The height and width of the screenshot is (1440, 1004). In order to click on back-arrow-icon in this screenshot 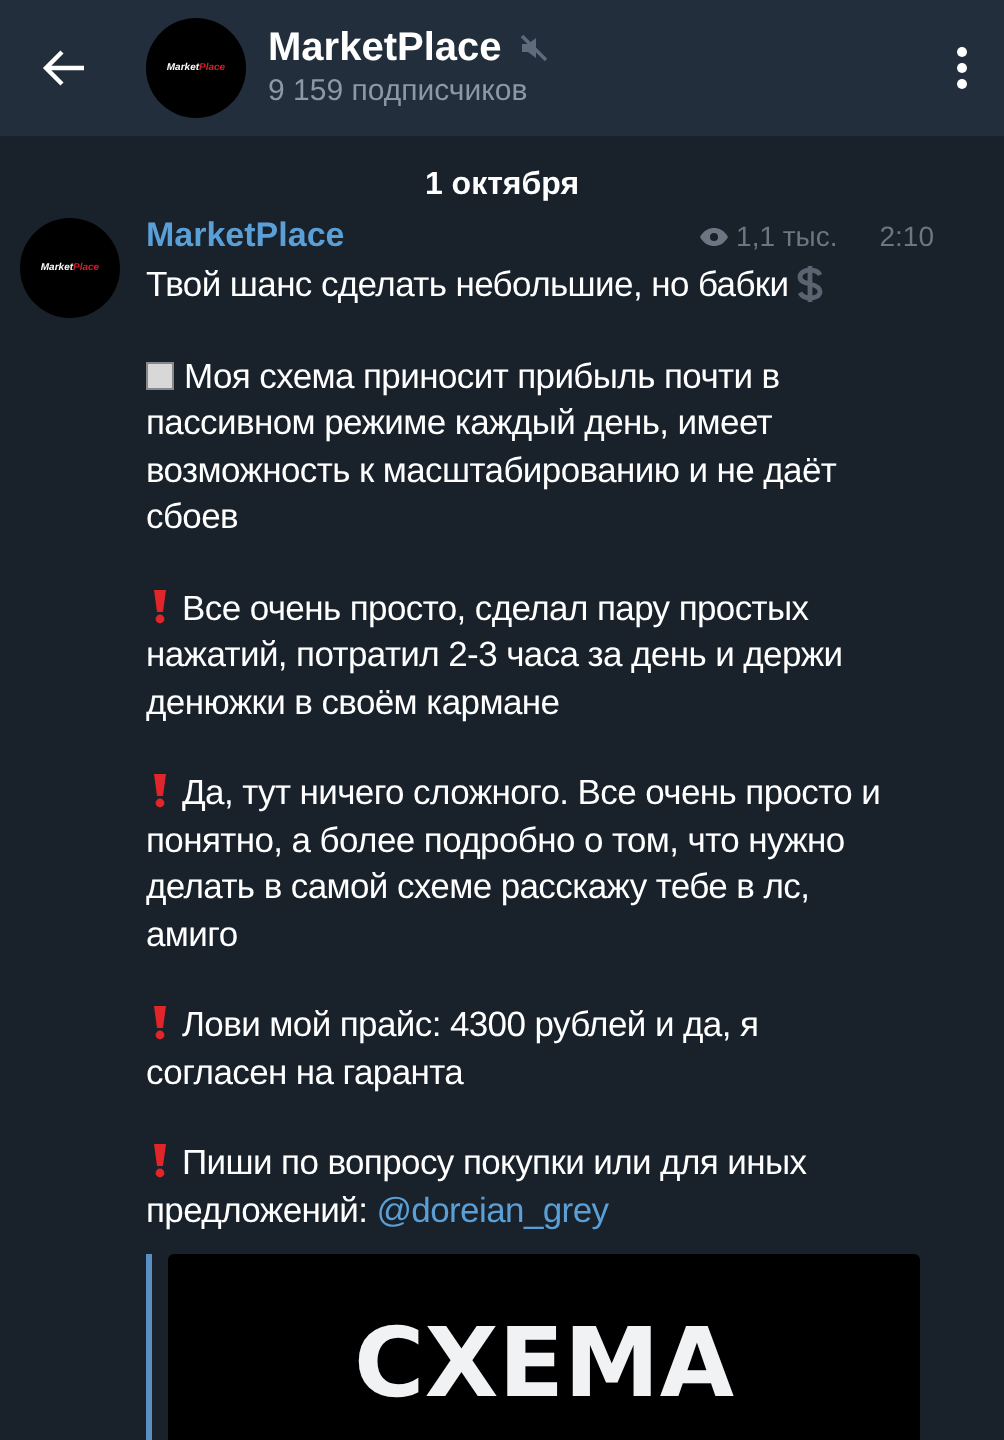, I will do `click(64, 68)`.